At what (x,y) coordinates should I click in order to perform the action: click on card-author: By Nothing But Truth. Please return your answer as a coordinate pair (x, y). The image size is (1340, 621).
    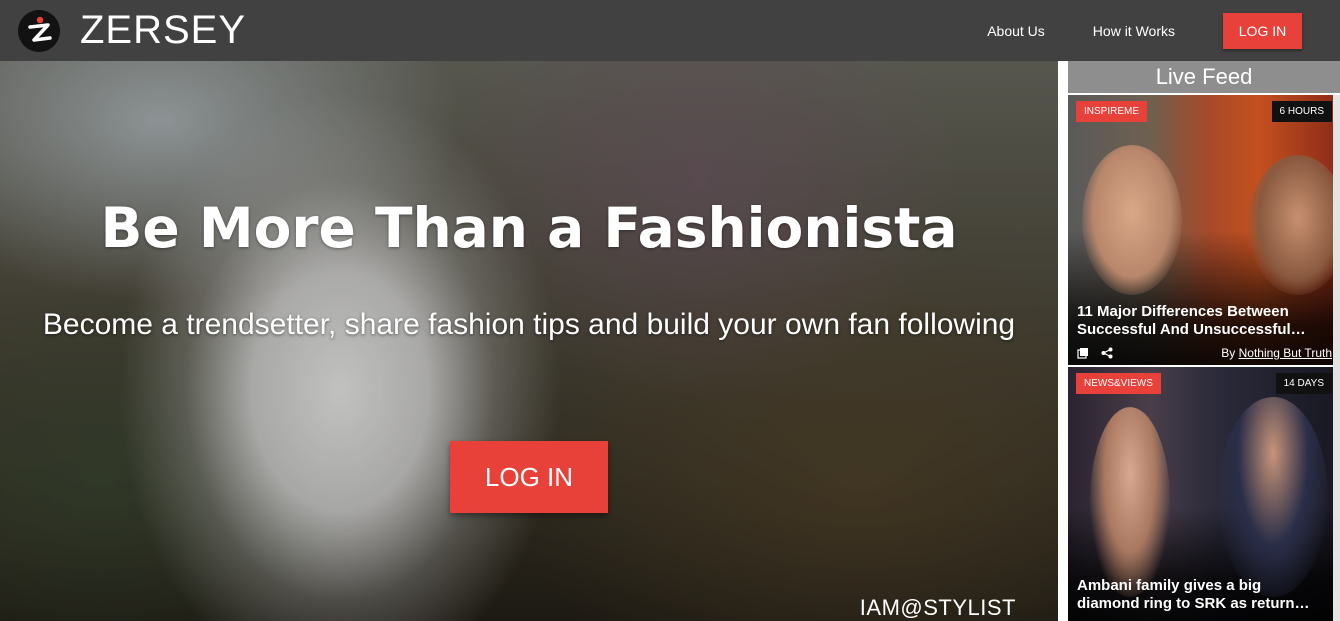
    Looking at the image, I should click on (1276, 353).